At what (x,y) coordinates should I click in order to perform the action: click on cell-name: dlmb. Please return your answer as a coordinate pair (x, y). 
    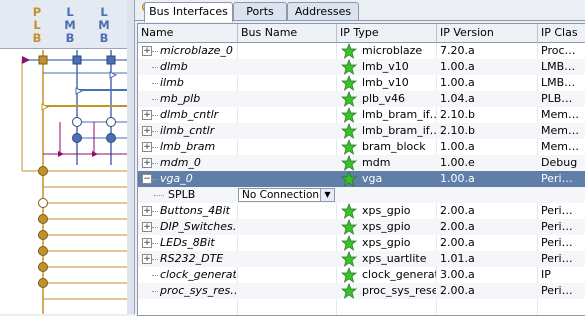
    Looking at the image, I should click on (174, 66).